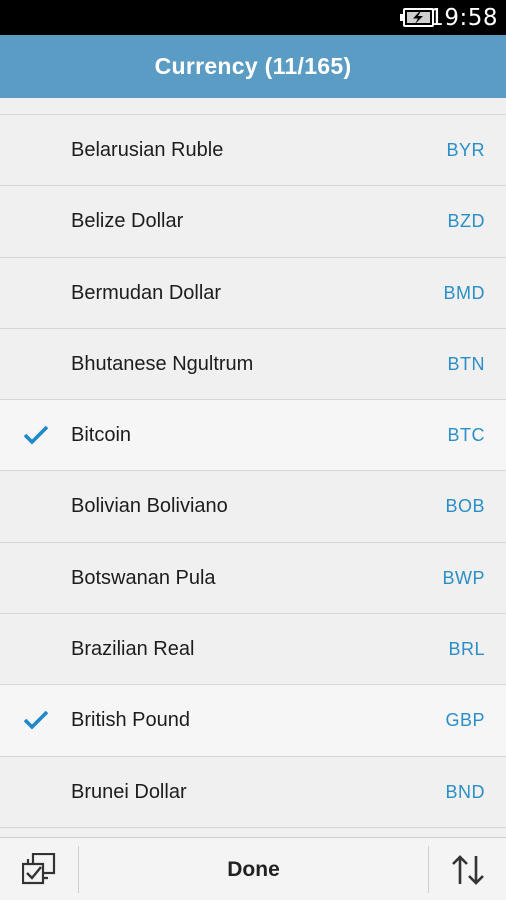 The image size is (506, 900). What do you see at coordinates (162, 363) in the screenshot?
I see `currency-name: Bhutanese Ngultrum` at bounding box center [162, 363].